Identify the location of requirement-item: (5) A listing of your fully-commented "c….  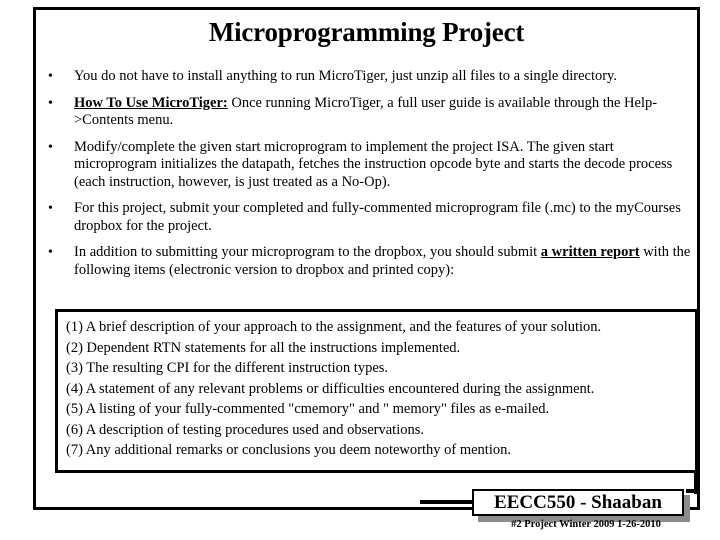
(308, 409).